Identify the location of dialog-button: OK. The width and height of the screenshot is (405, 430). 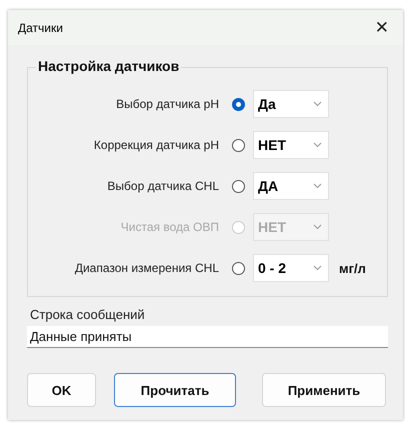
(61, 390).